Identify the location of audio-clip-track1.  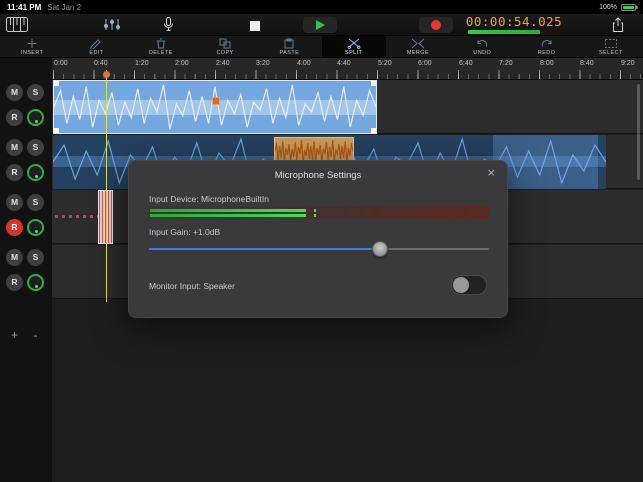
(215, 107).